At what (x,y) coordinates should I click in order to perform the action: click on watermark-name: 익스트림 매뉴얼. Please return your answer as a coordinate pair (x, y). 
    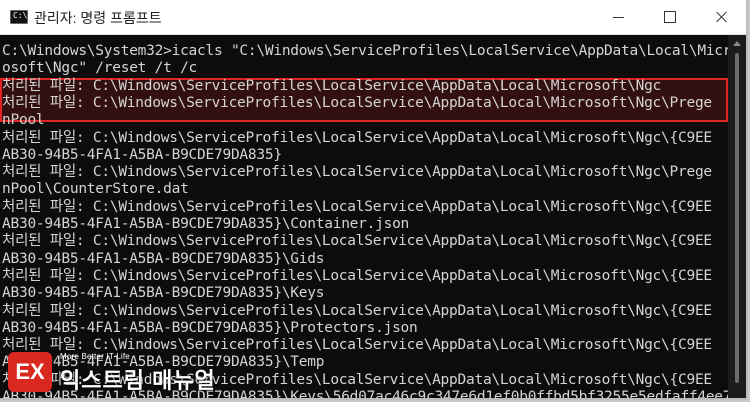
    Looking at the image, I should click on (138, 380).